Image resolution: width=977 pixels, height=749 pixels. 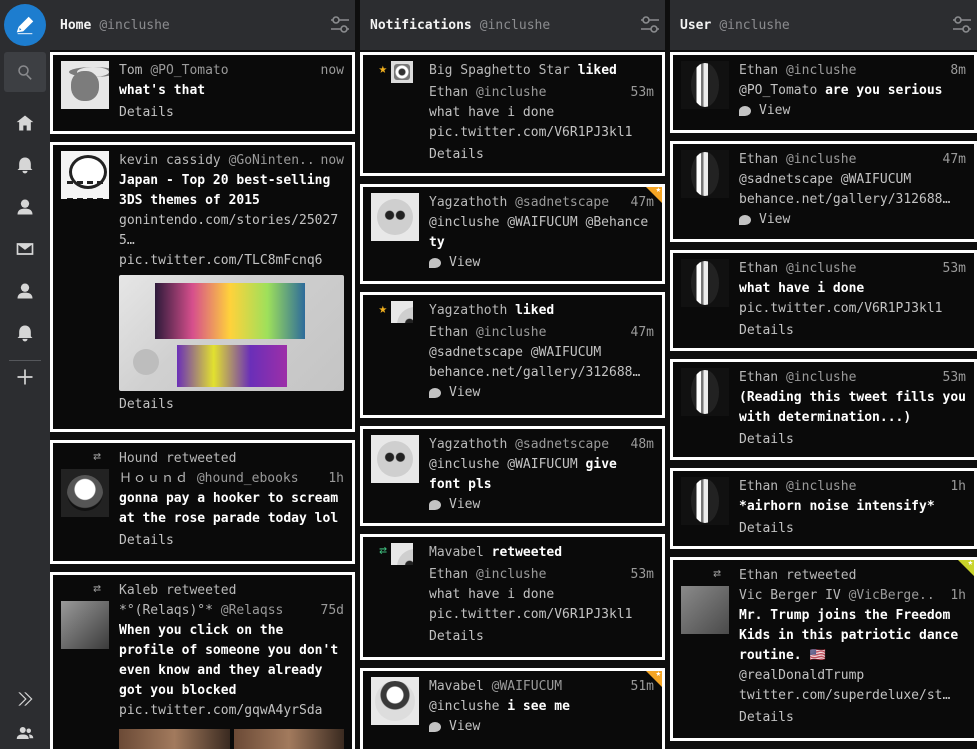 I want to click on author-name: Mavabel, so click(x=456, y=686).